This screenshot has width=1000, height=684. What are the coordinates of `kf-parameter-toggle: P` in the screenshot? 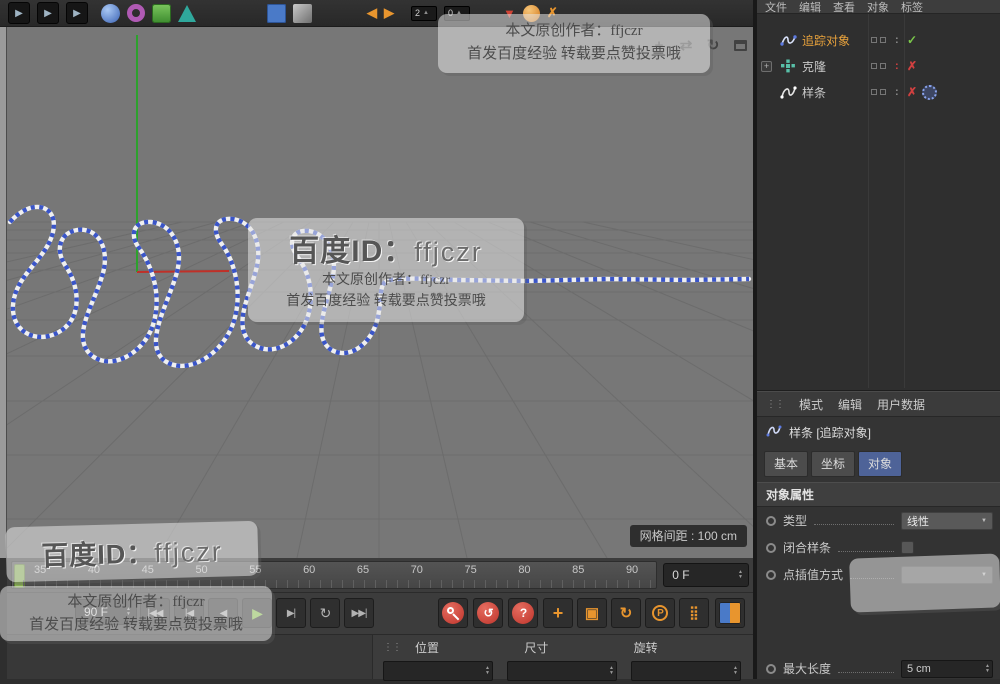 It's located at (660, 613).